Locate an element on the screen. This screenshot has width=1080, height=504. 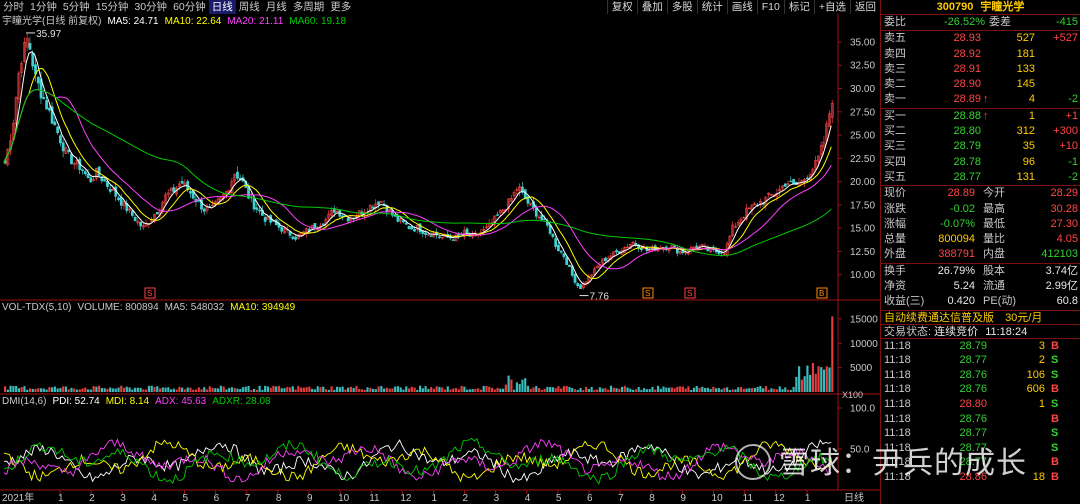
toolbar-button-1: 叠加 is located at coordinates (651, 7).